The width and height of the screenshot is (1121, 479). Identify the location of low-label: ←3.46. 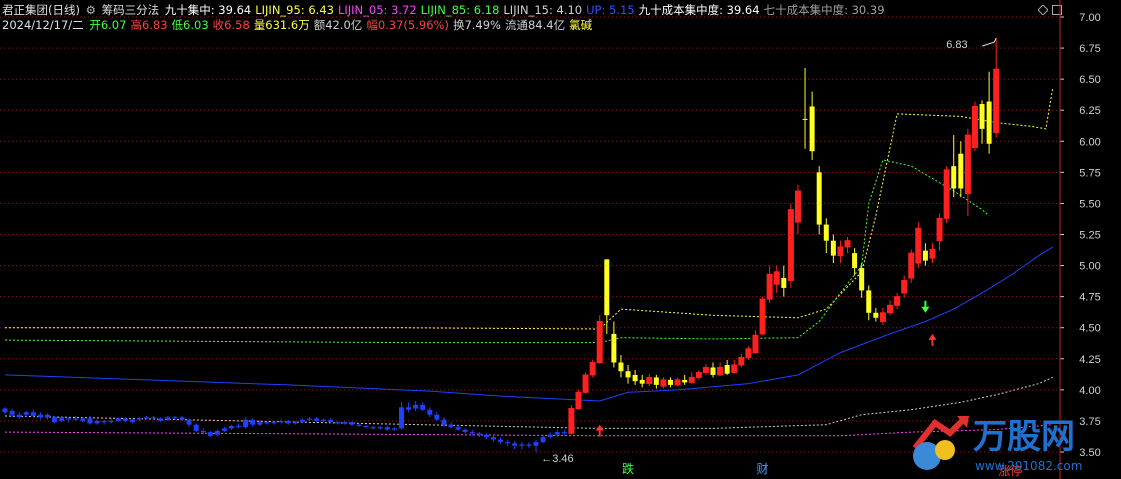
(557, 459).